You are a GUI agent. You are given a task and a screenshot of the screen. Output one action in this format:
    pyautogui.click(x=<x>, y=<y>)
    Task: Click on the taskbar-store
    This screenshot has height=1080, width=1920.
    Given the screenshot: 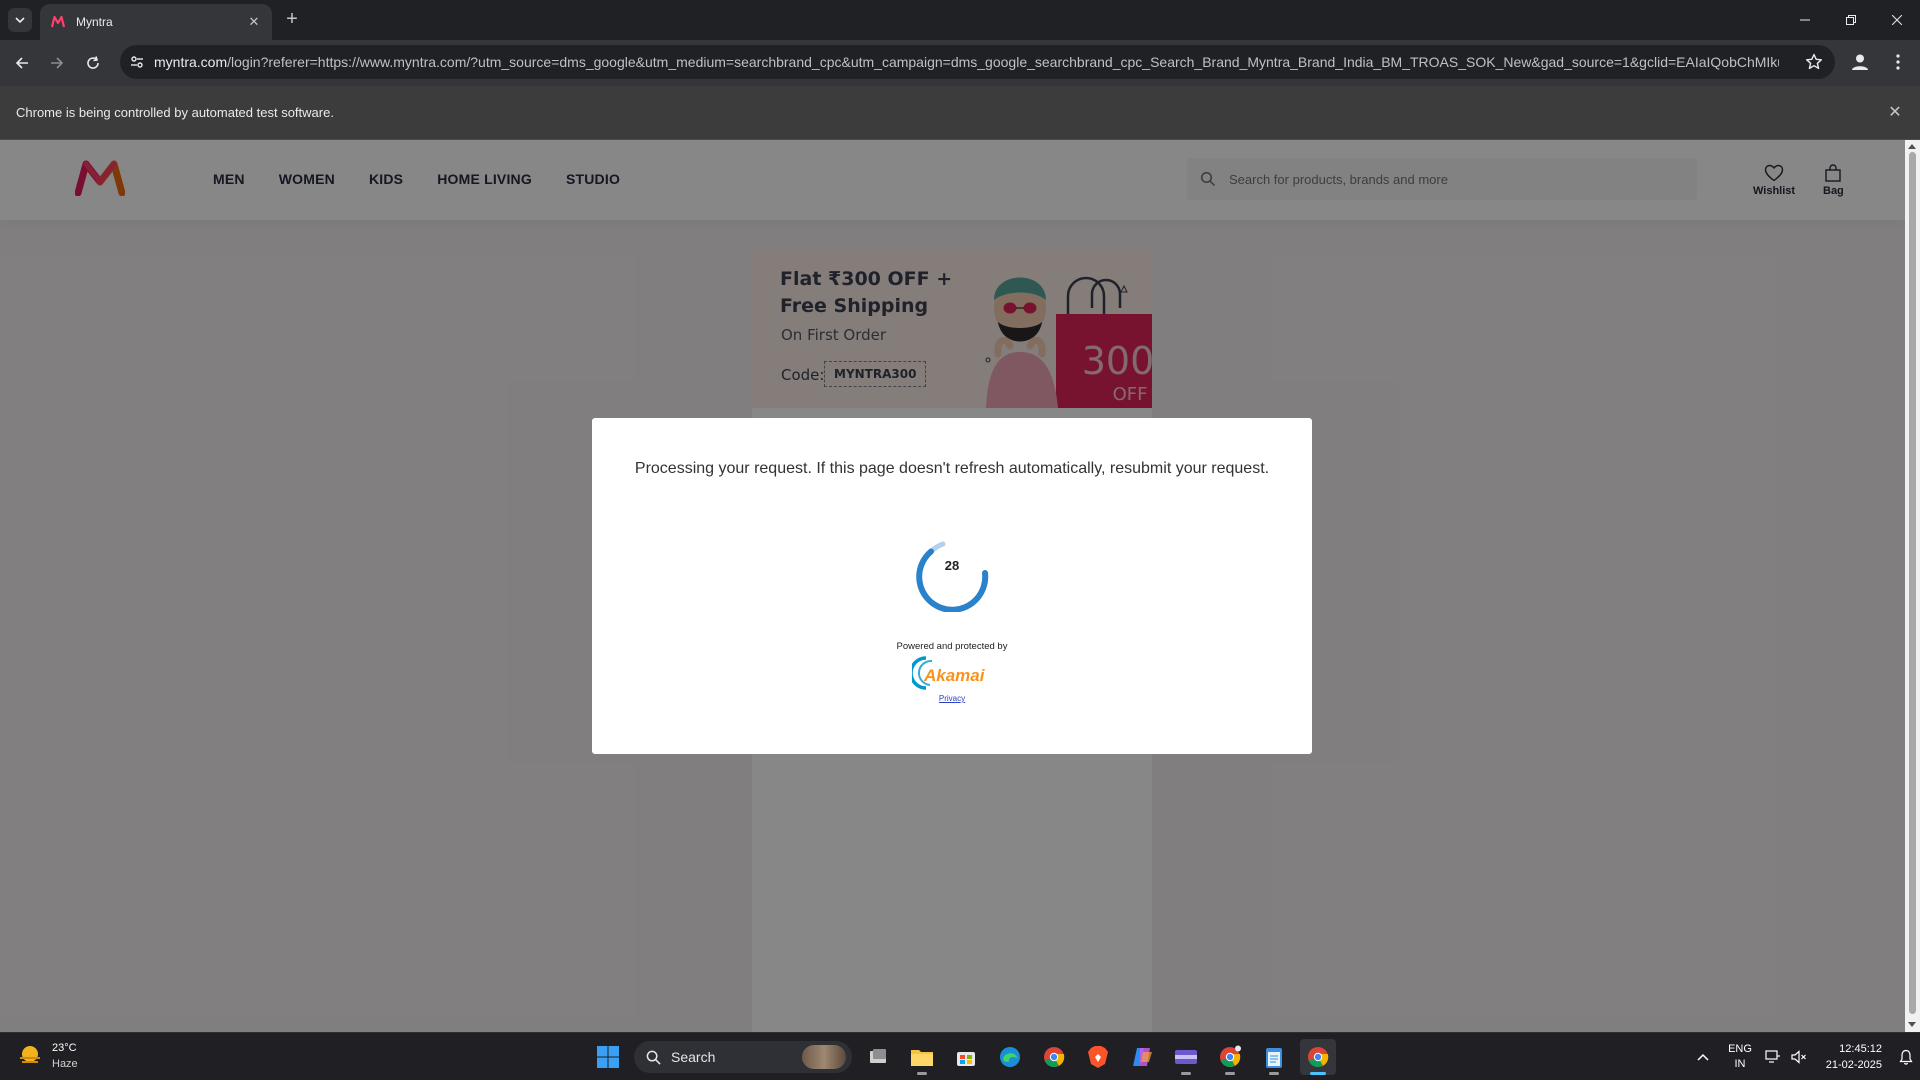 What is the action you would take?
    pyautogui.click(x=966, y=1057)
    